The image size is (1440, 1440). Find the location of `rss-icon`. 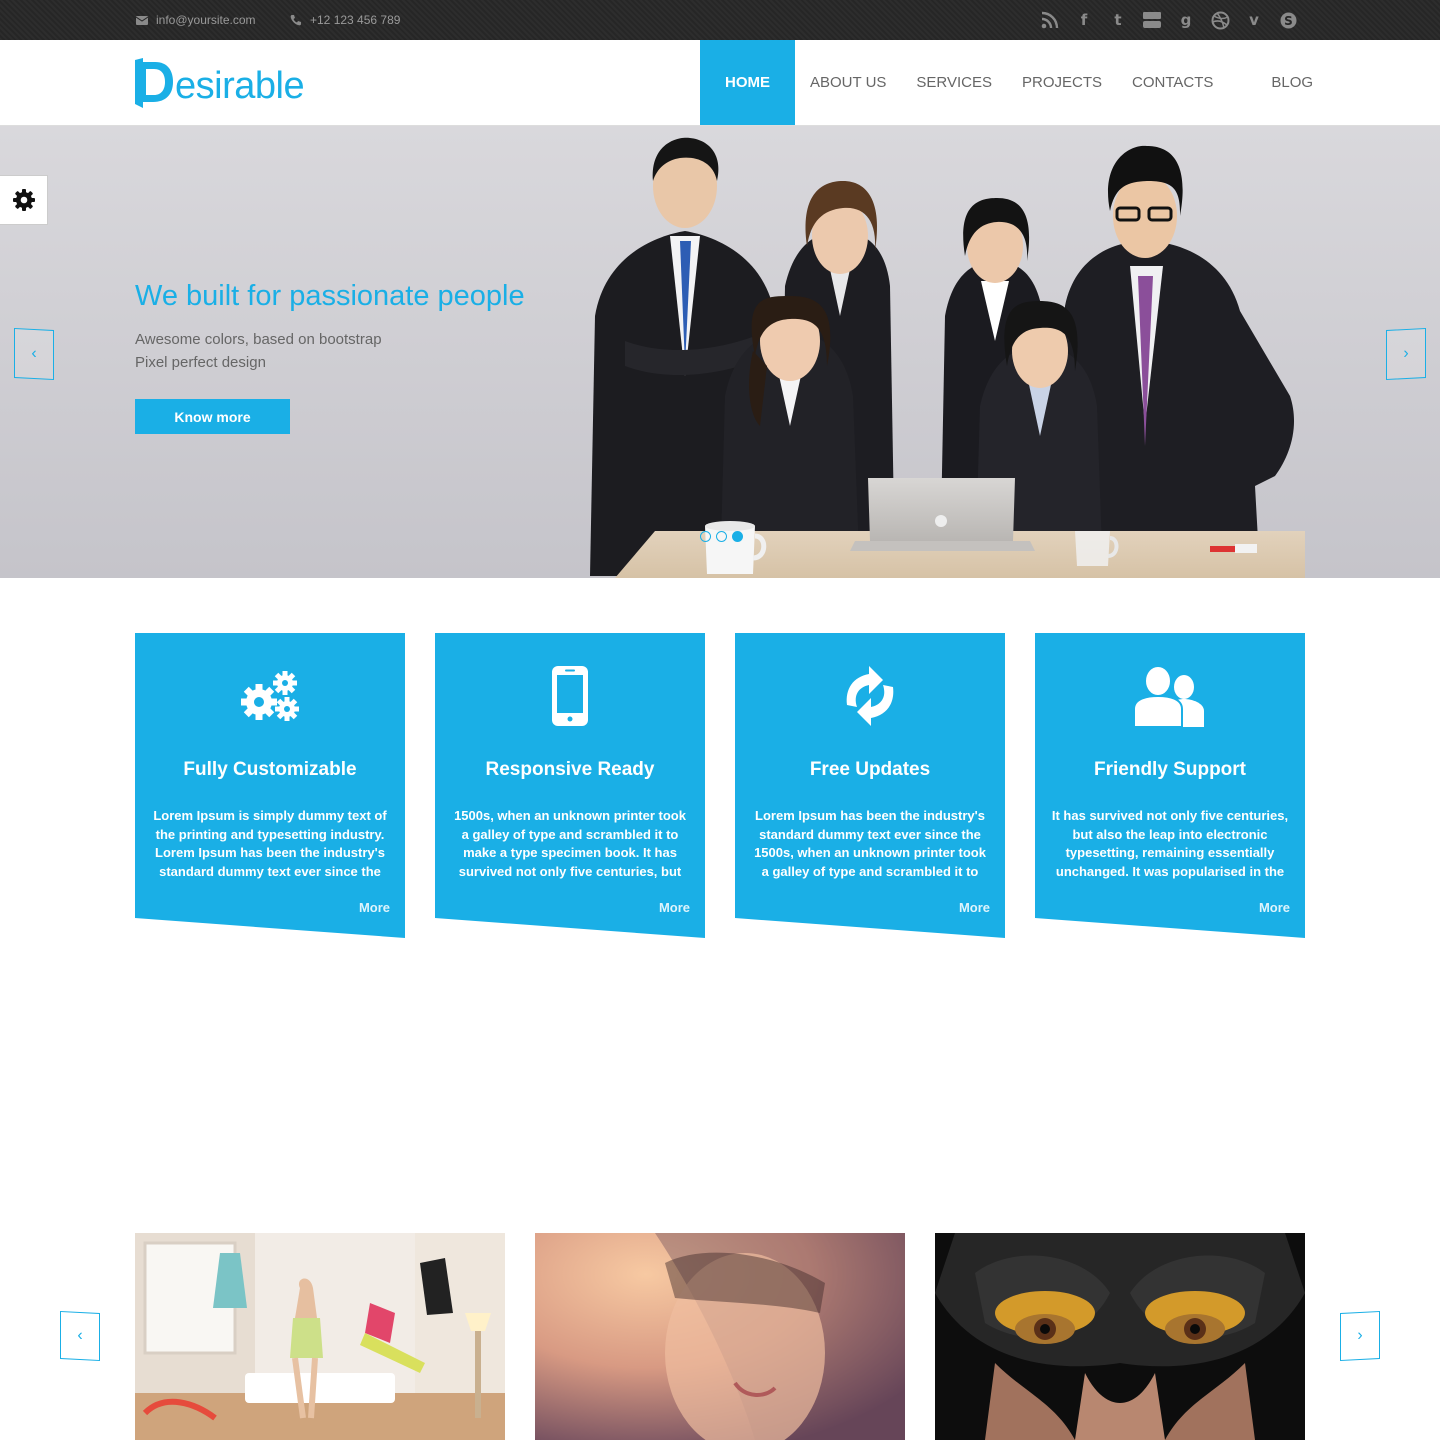

rss-icon is located at coordinates (1050, 20).